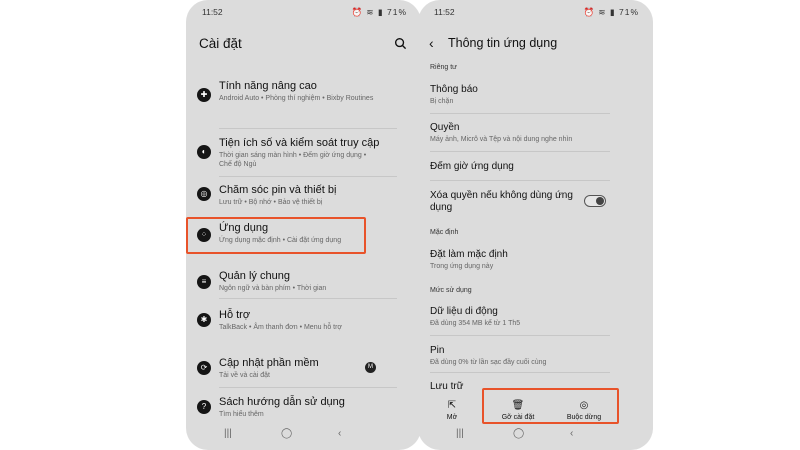  I want to click on open-button: ⇱ Mở, so click(452, 410).